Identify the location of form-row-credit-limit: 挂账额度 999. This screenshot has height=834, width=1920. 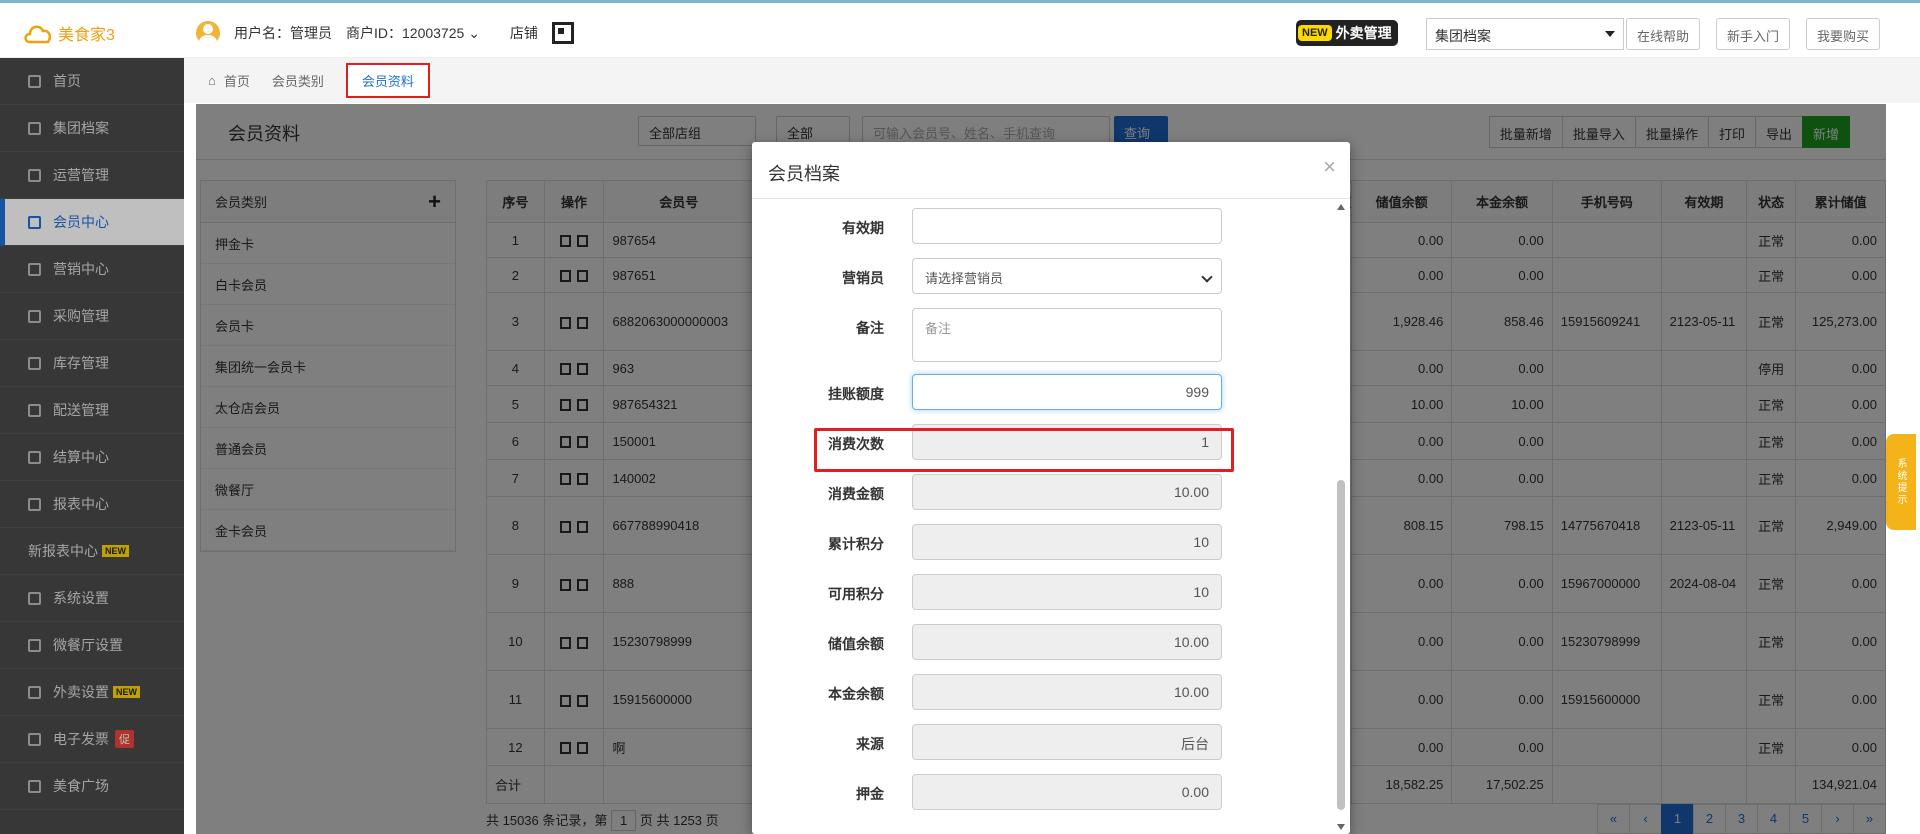
(1032, 394).